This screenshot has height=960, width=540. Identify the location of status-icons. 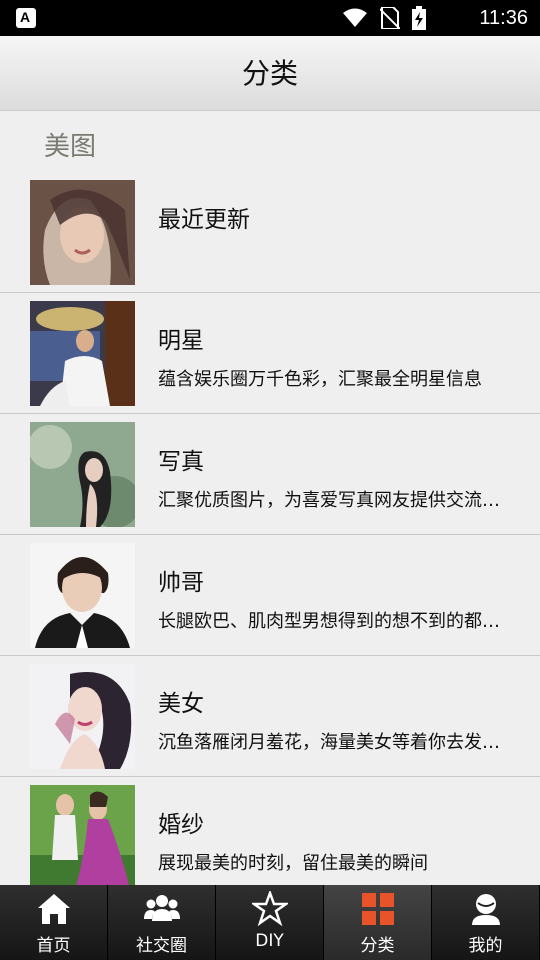
(384, 18).